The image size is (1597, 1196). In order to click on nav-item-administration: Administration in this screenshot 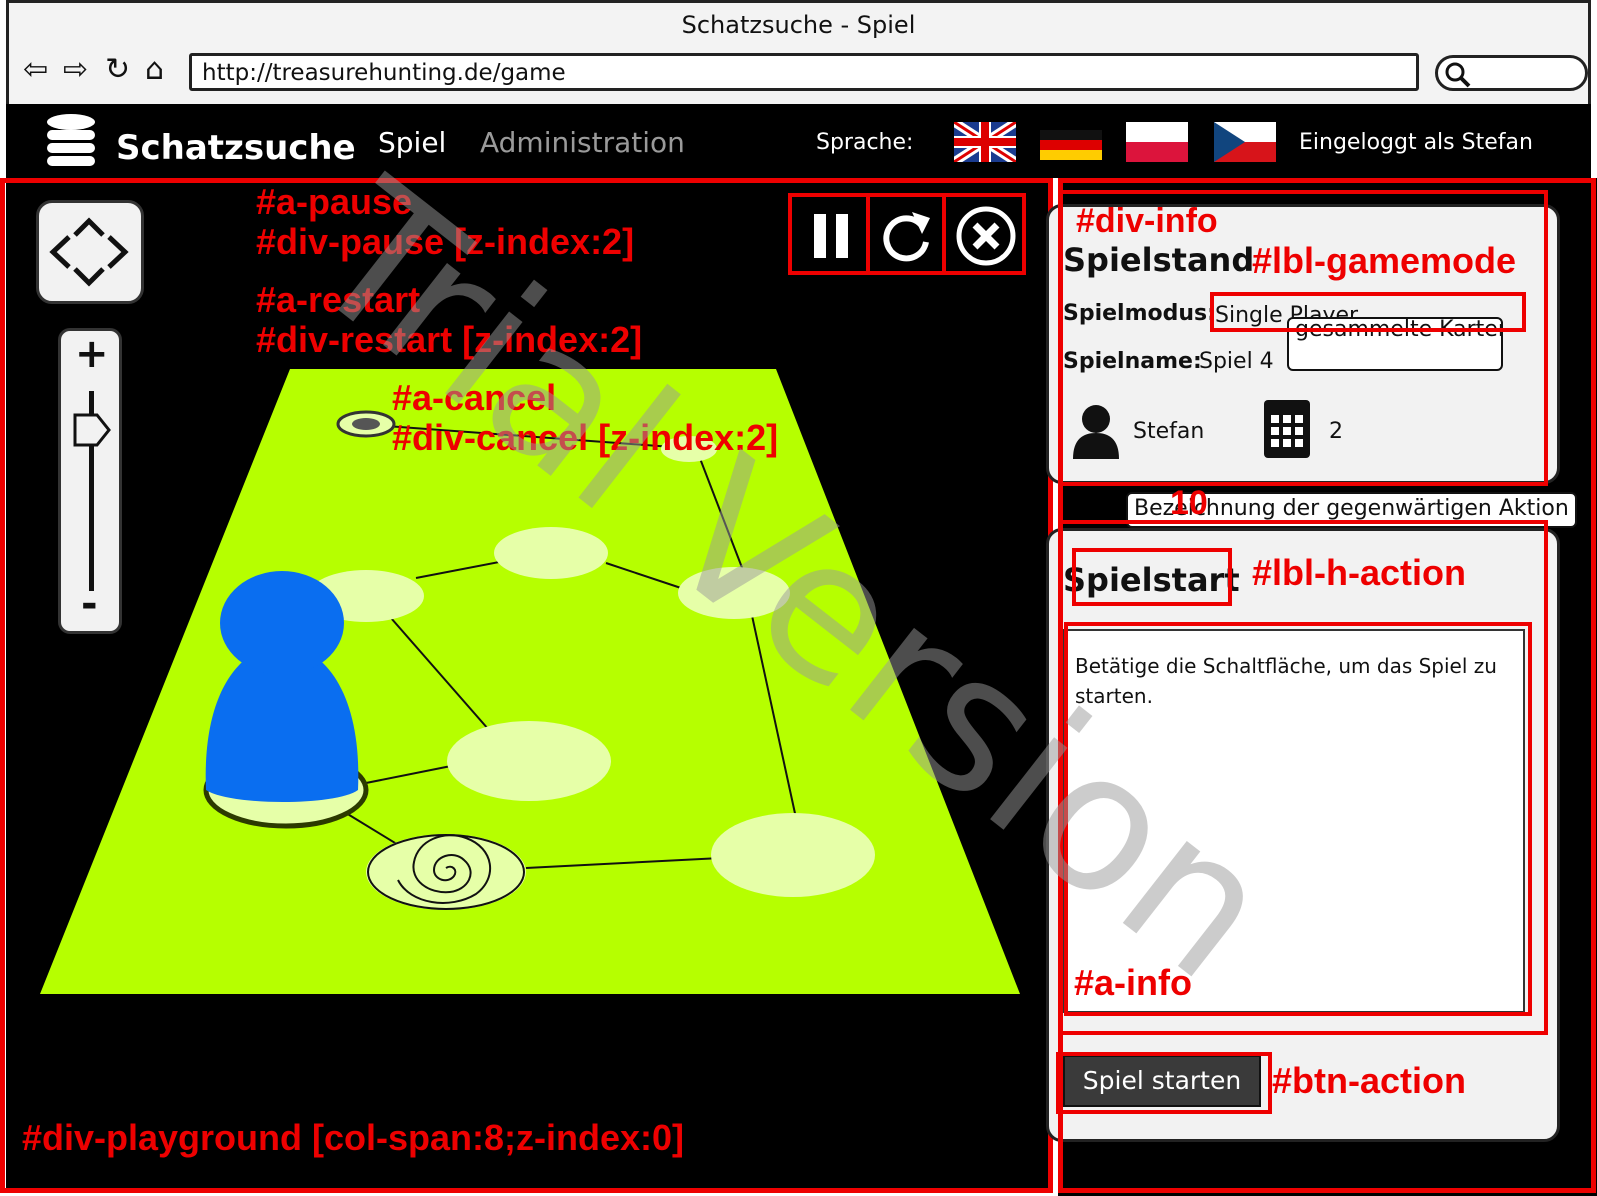, I will do `click(582, 142)`.